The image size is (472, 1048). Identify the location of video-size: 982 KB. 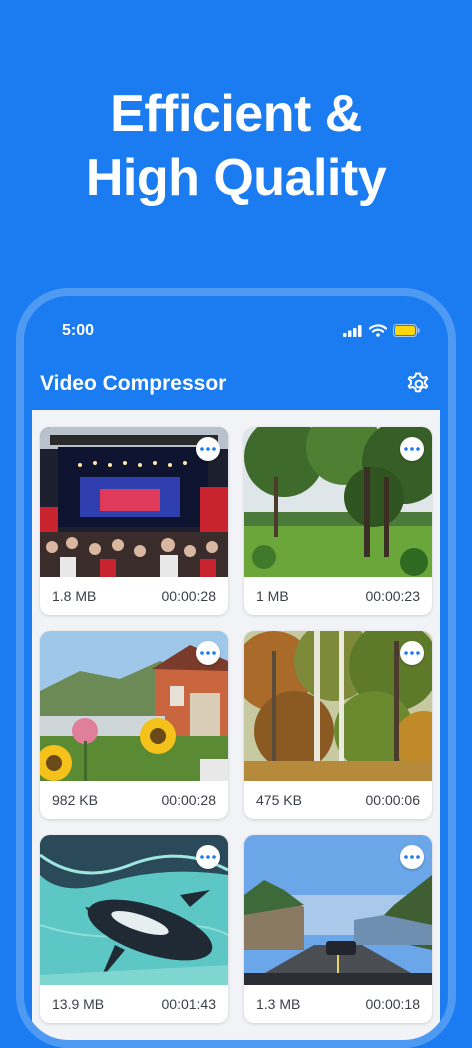
(75, 800).